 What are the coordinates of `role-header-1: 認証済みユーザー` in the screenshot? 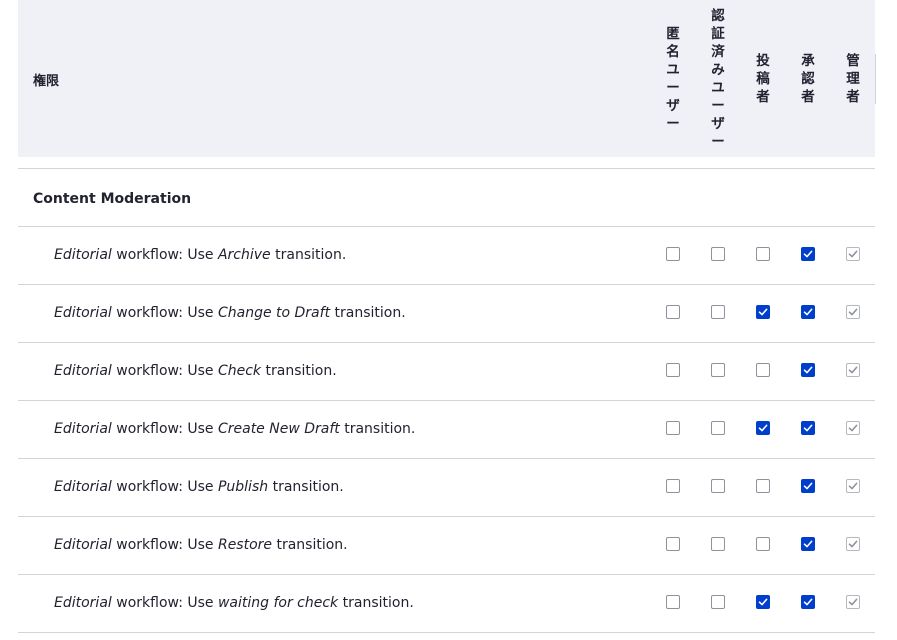 It's located at (718, 78).